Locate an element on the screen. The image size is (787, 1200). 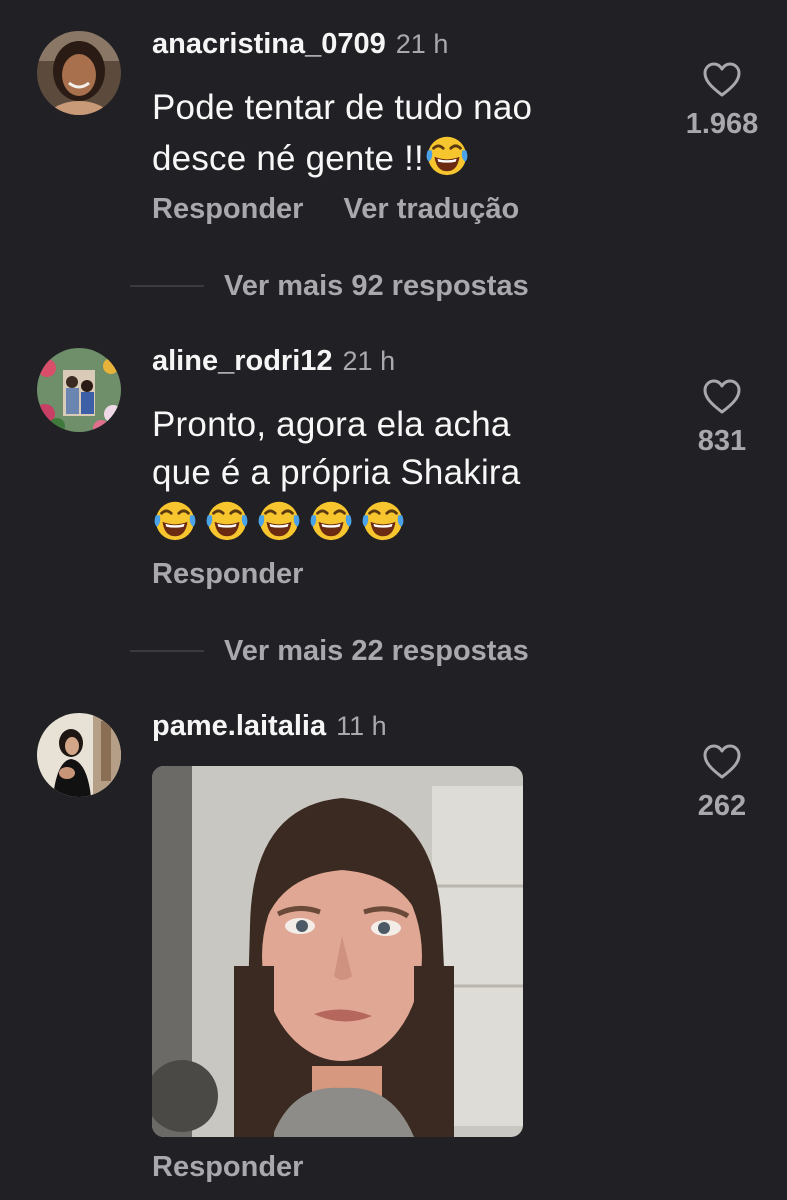
username: pame.laitalia is located at coordinates (239, 726).